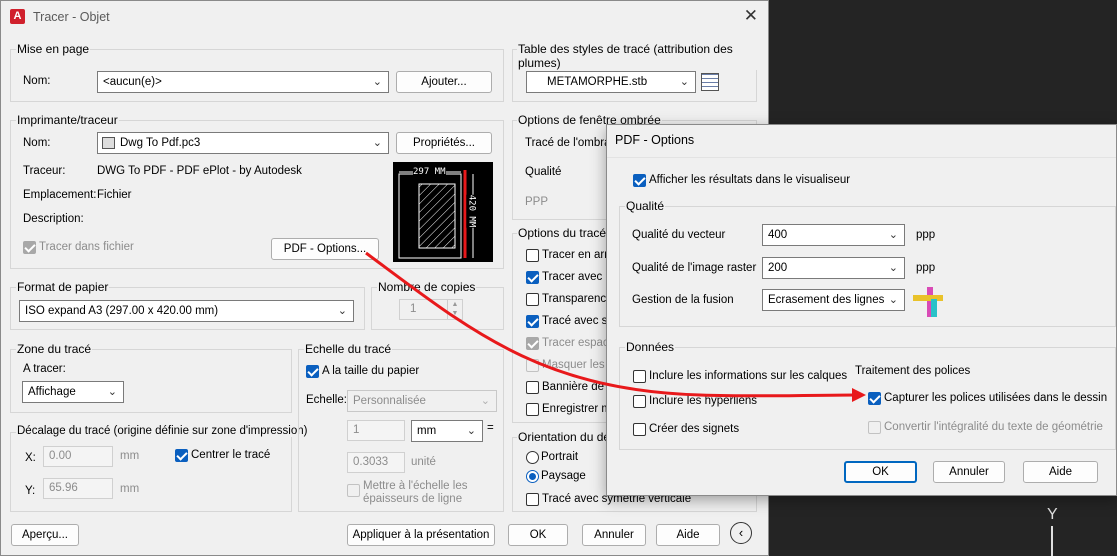  I want to click on centrer-label: Centrer le tracé, so click(231, 455).